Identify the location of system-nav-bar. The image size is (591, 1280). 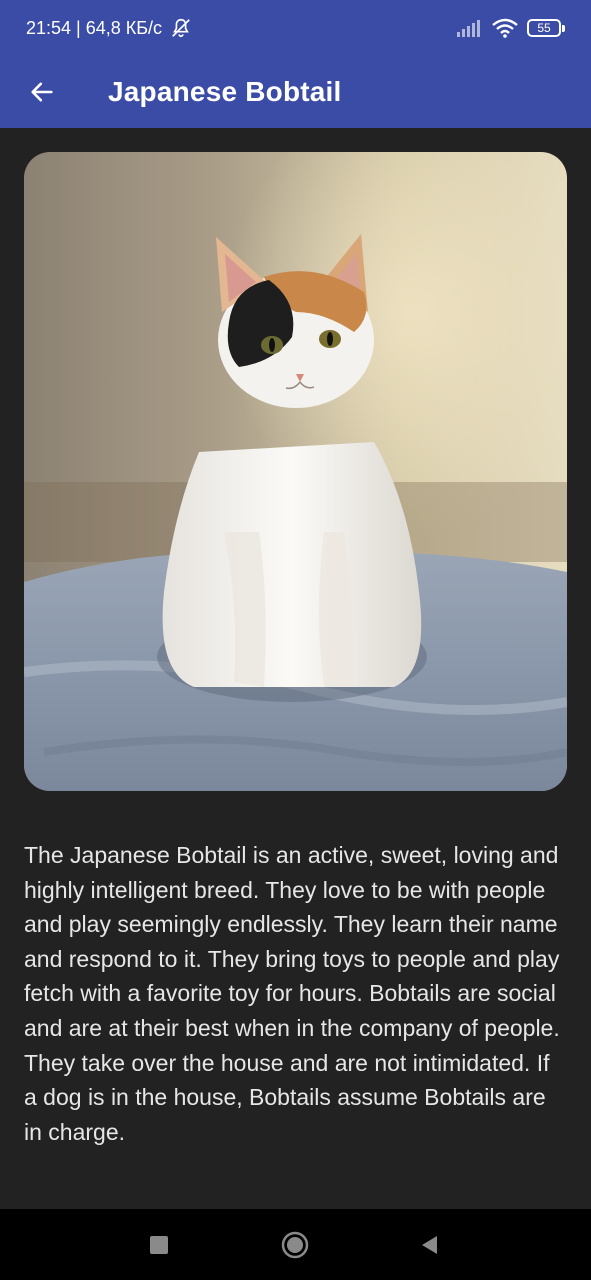
(295, 1244).